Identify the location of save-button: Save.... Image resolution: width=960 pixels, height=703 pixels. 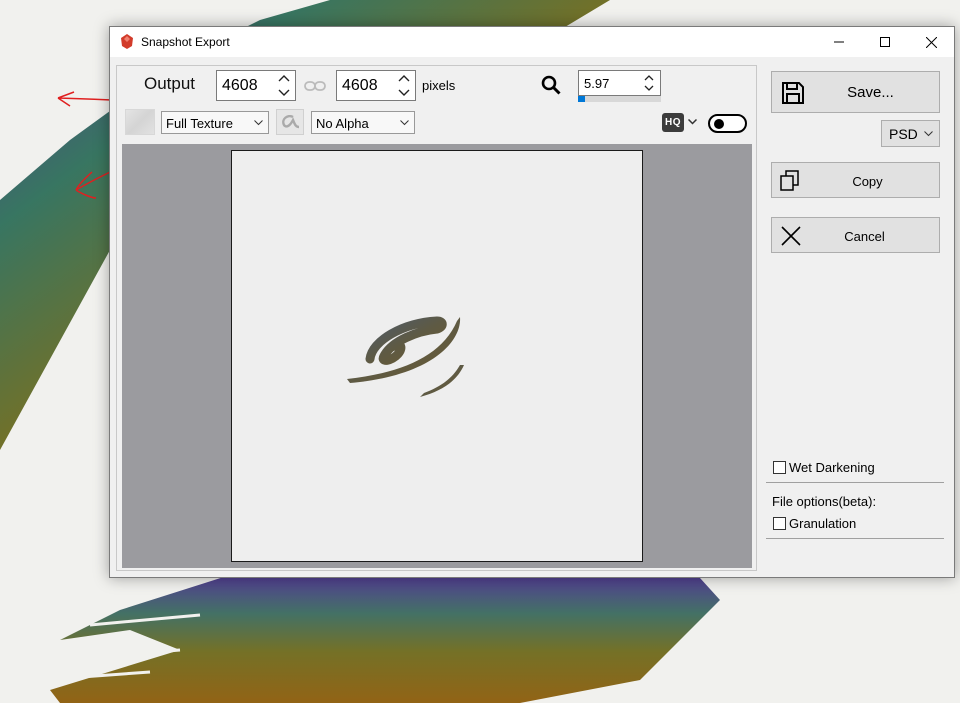
(855, 92).